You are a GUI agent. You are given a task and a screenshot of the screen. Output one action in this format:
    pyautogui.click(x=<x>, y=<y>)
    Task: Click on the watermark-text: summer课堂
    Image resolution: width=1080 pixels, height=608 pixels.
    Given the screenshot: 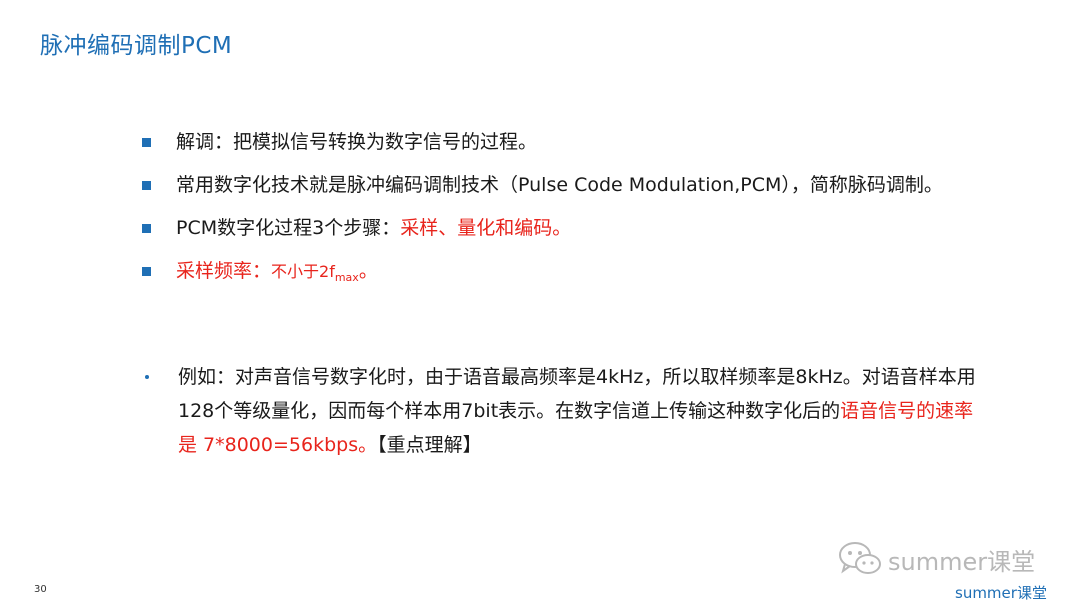 What is the action you would take?
    pyautogui.click(x=962, y=561)
    